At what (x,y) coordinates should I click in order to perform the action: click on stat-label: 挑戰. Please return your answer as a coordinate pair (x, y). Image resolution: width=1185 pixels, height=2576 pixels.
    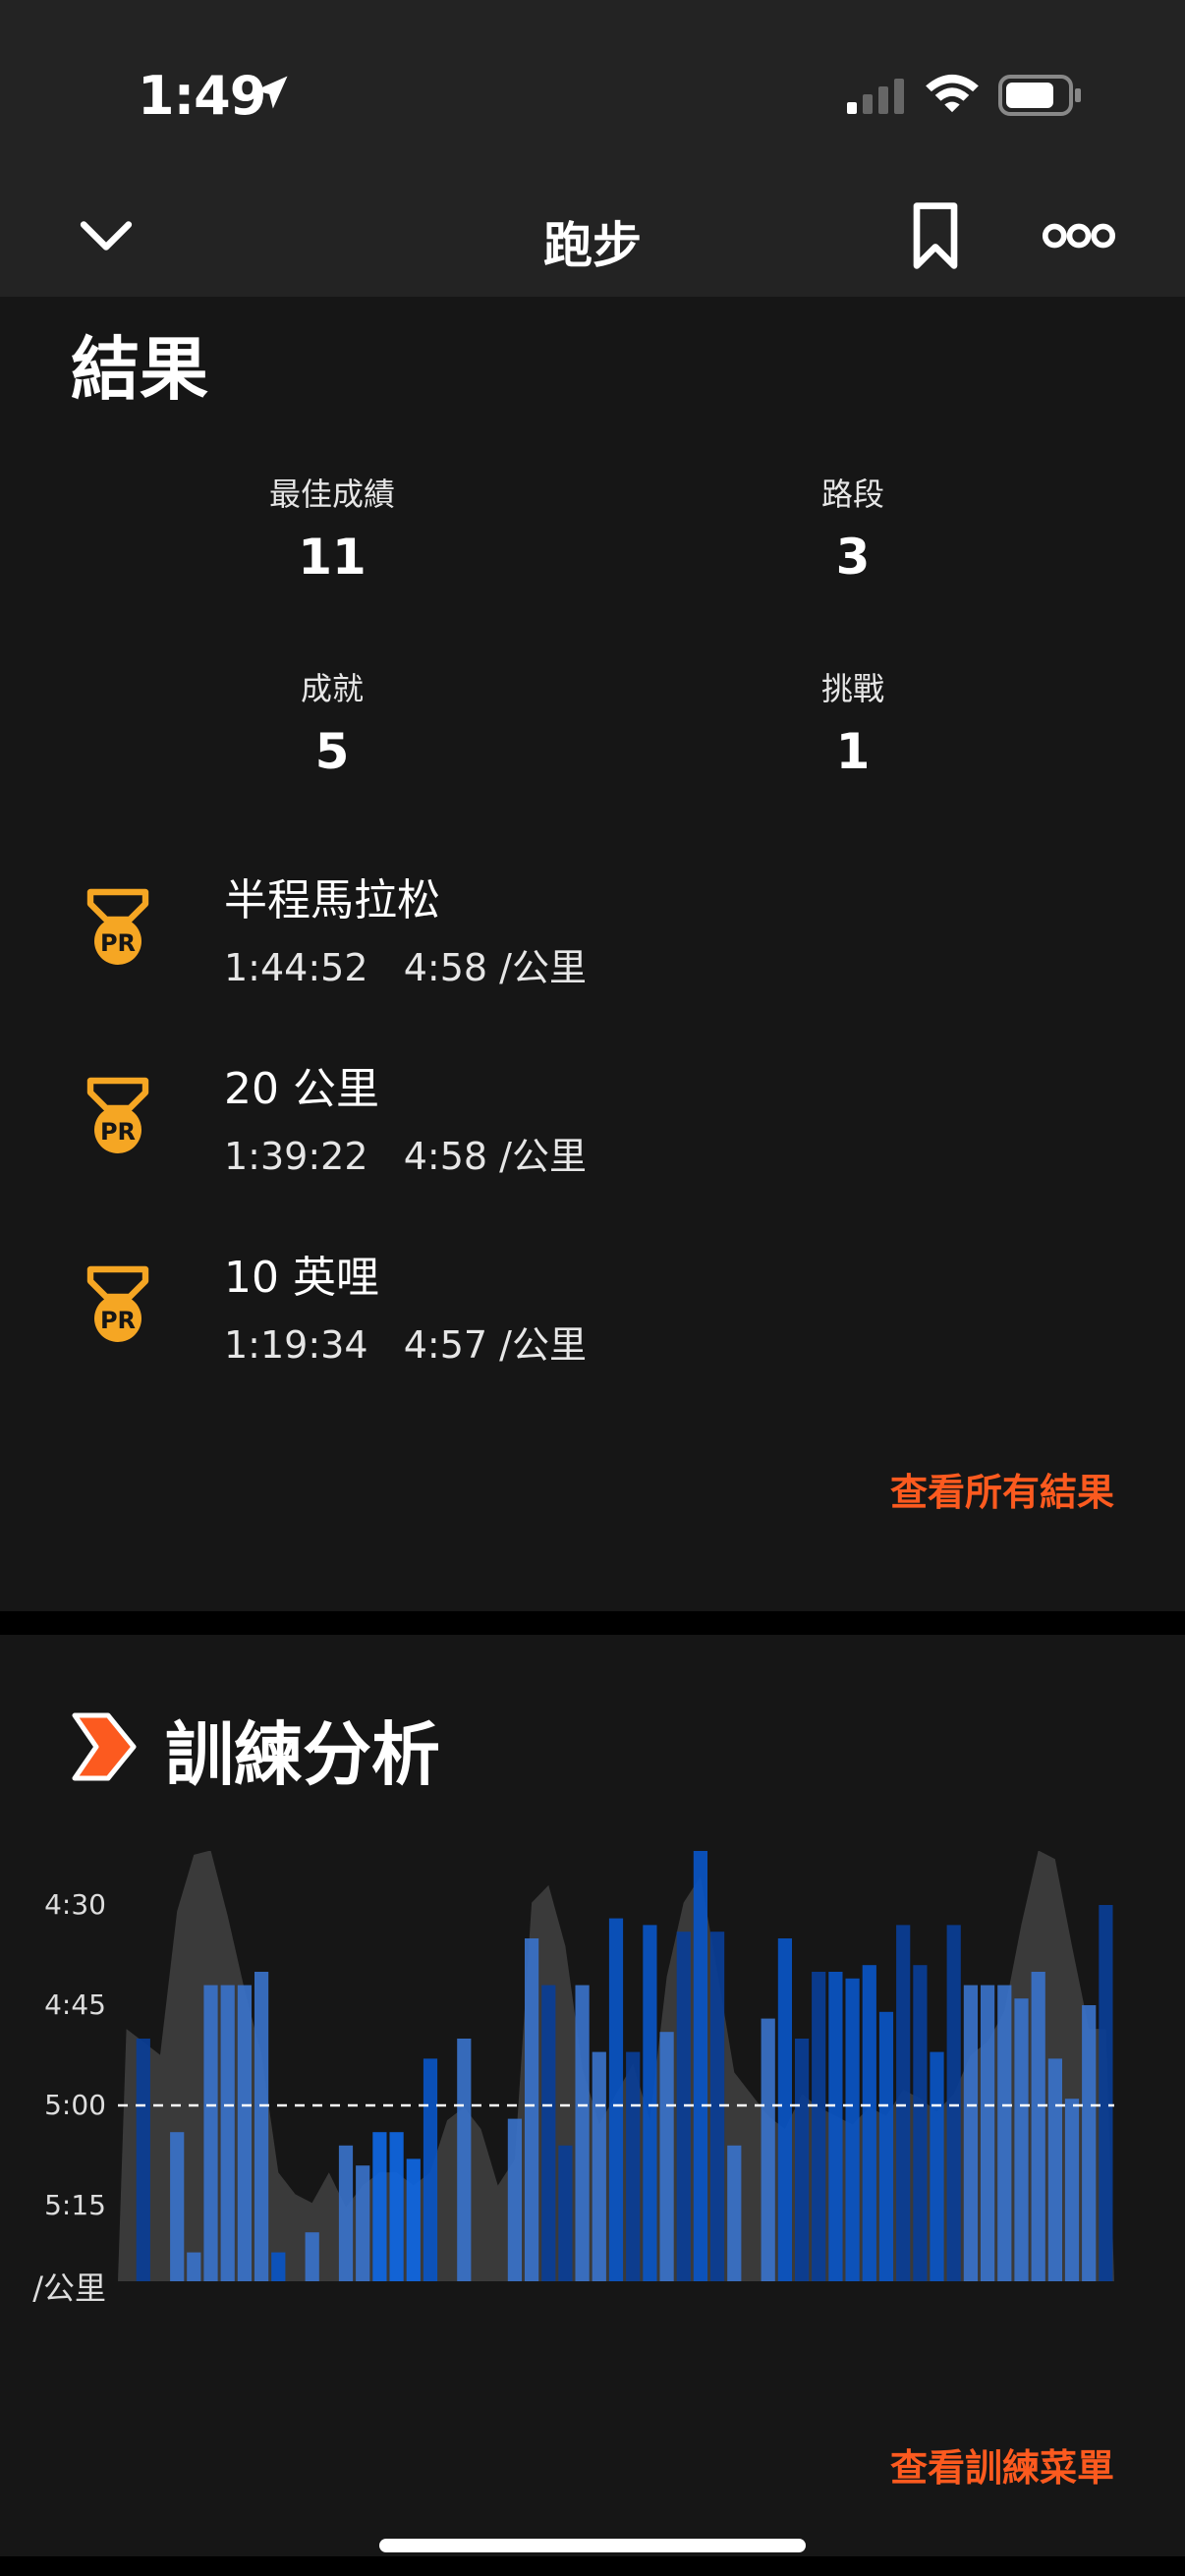
    Looking at the image, I should click on (852, 688).